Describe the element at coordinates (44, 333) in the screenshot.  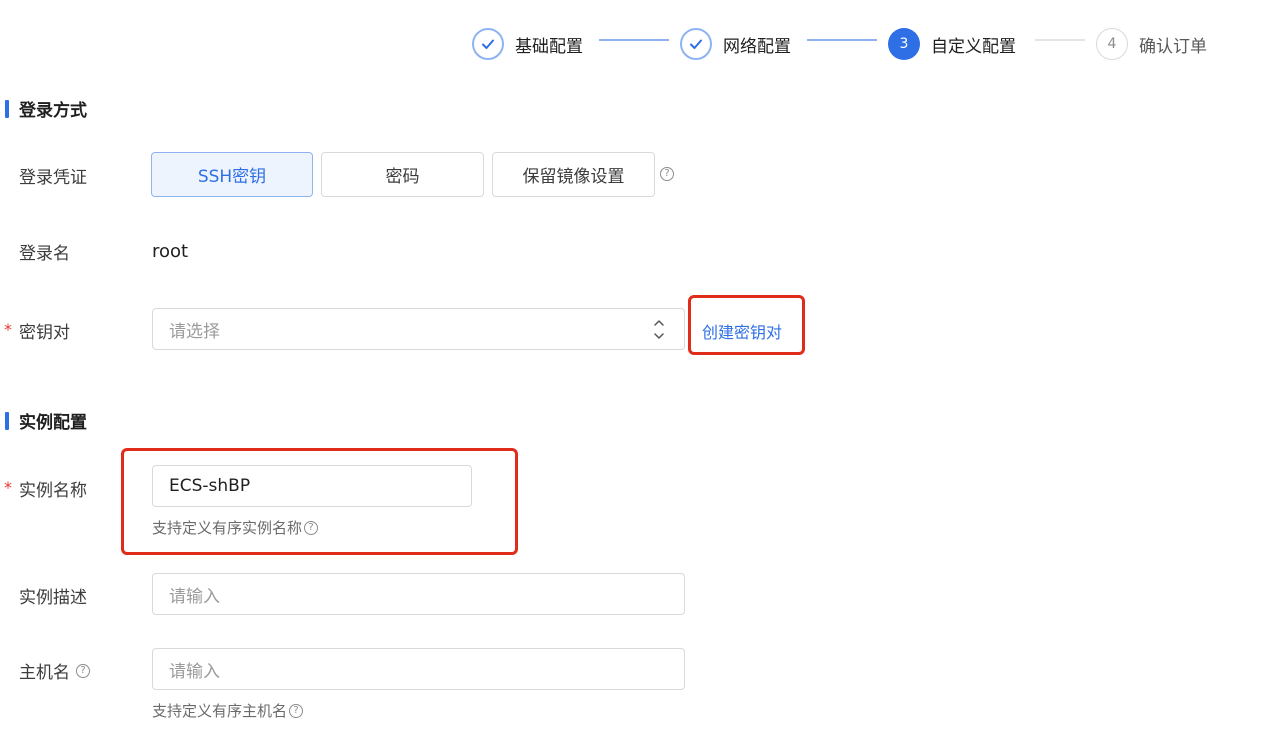
I see `keypair-label: 密钥对` at that location.